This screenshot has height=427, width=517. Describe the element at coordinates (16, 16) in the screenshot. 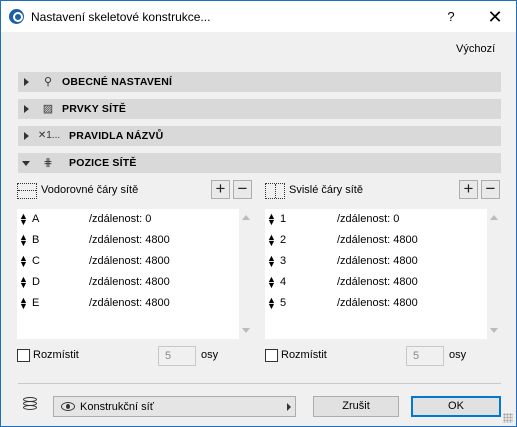

I see `app-icon` at that location.